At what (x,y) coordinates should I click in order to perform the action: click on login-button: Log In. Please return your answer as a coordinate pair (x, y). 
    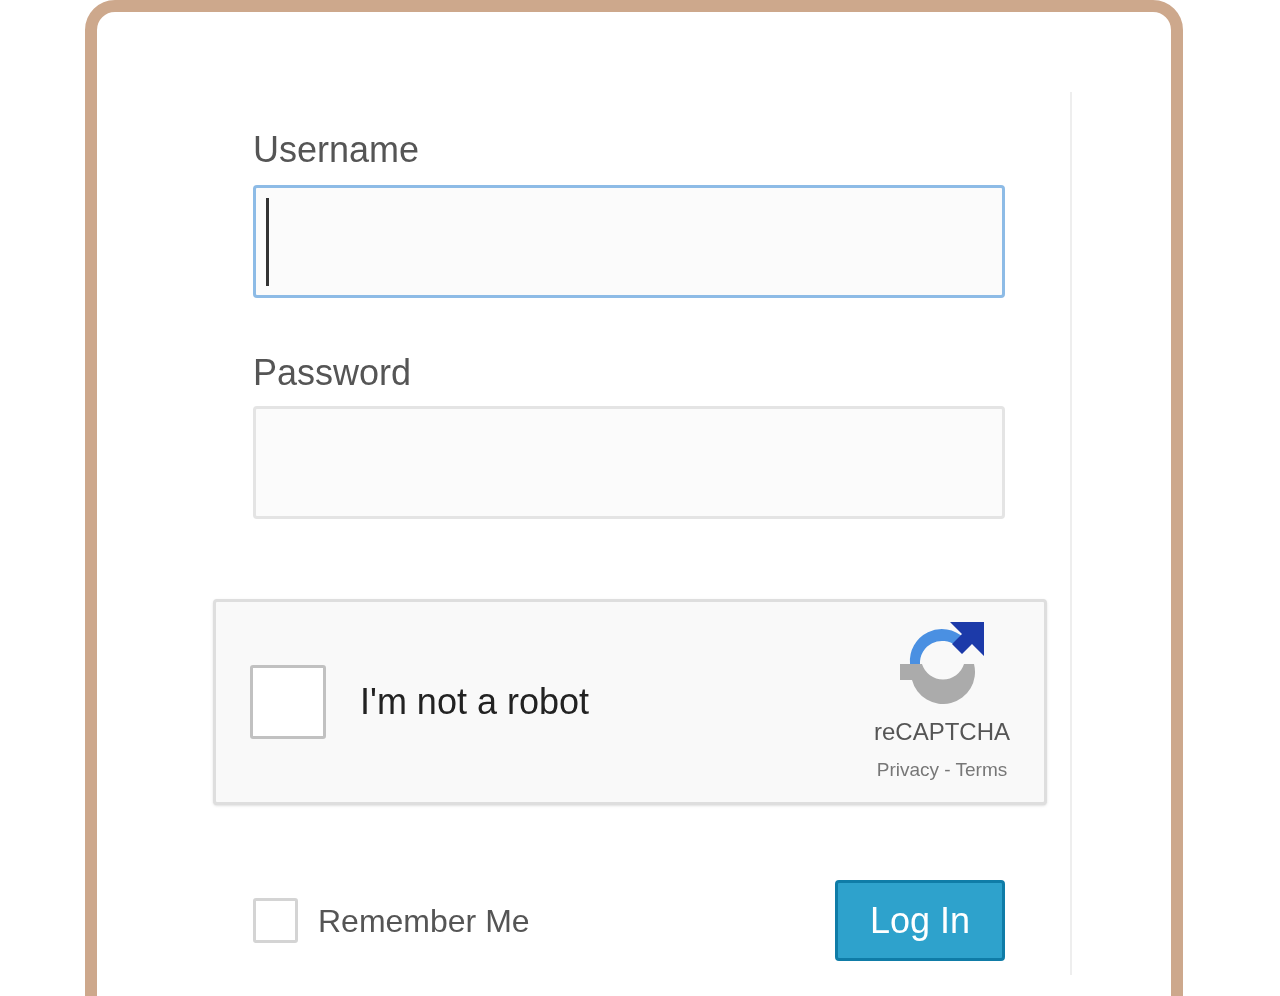
    Looking at the image, I should click on (920, 920).